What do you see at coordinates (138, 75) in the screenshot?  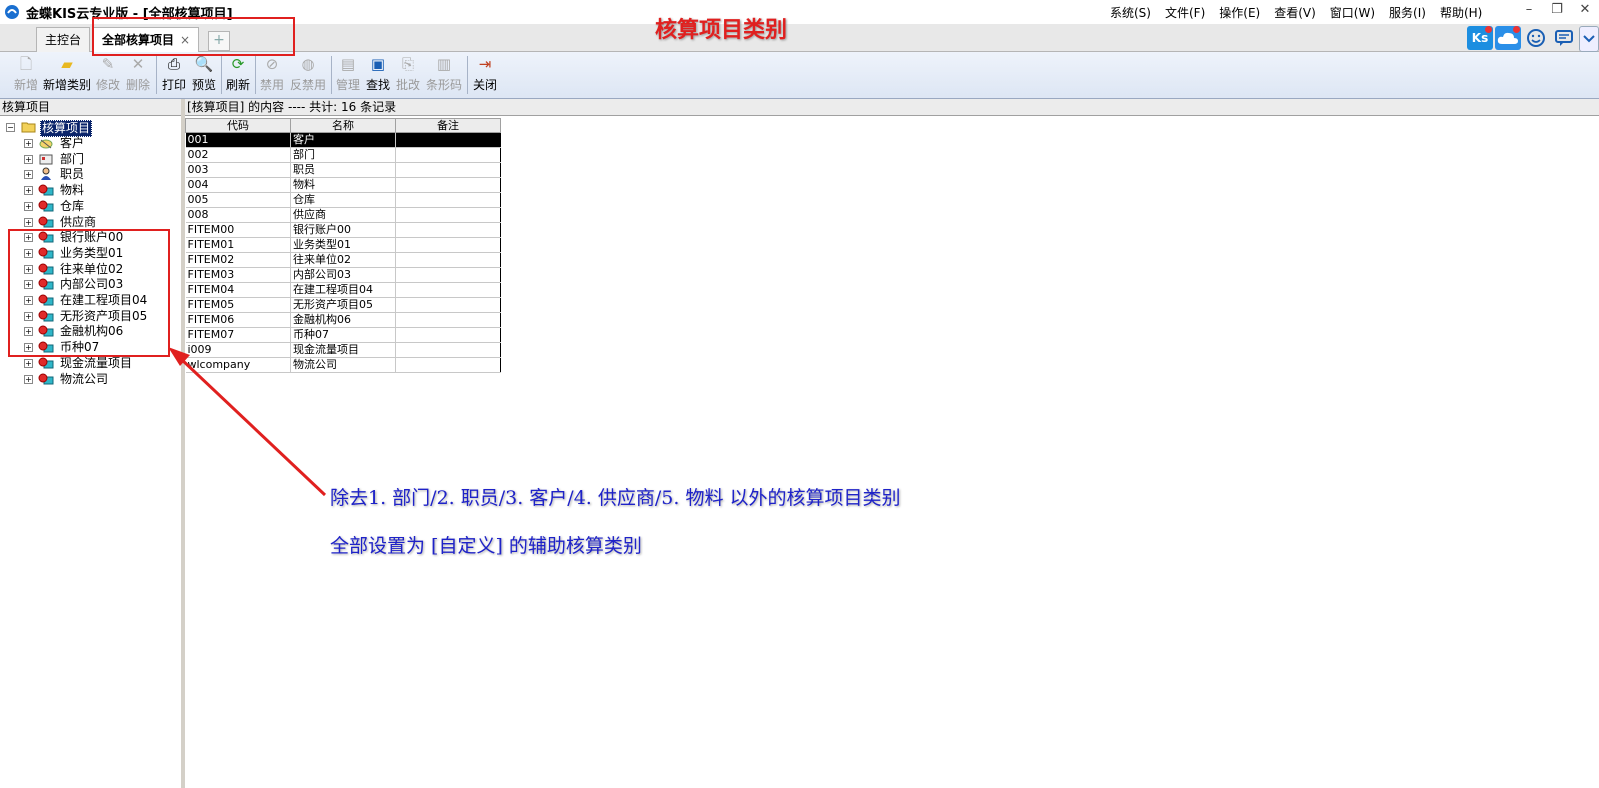 I see `delete-button: ✕ 删除` at bounding box center [138, 75].